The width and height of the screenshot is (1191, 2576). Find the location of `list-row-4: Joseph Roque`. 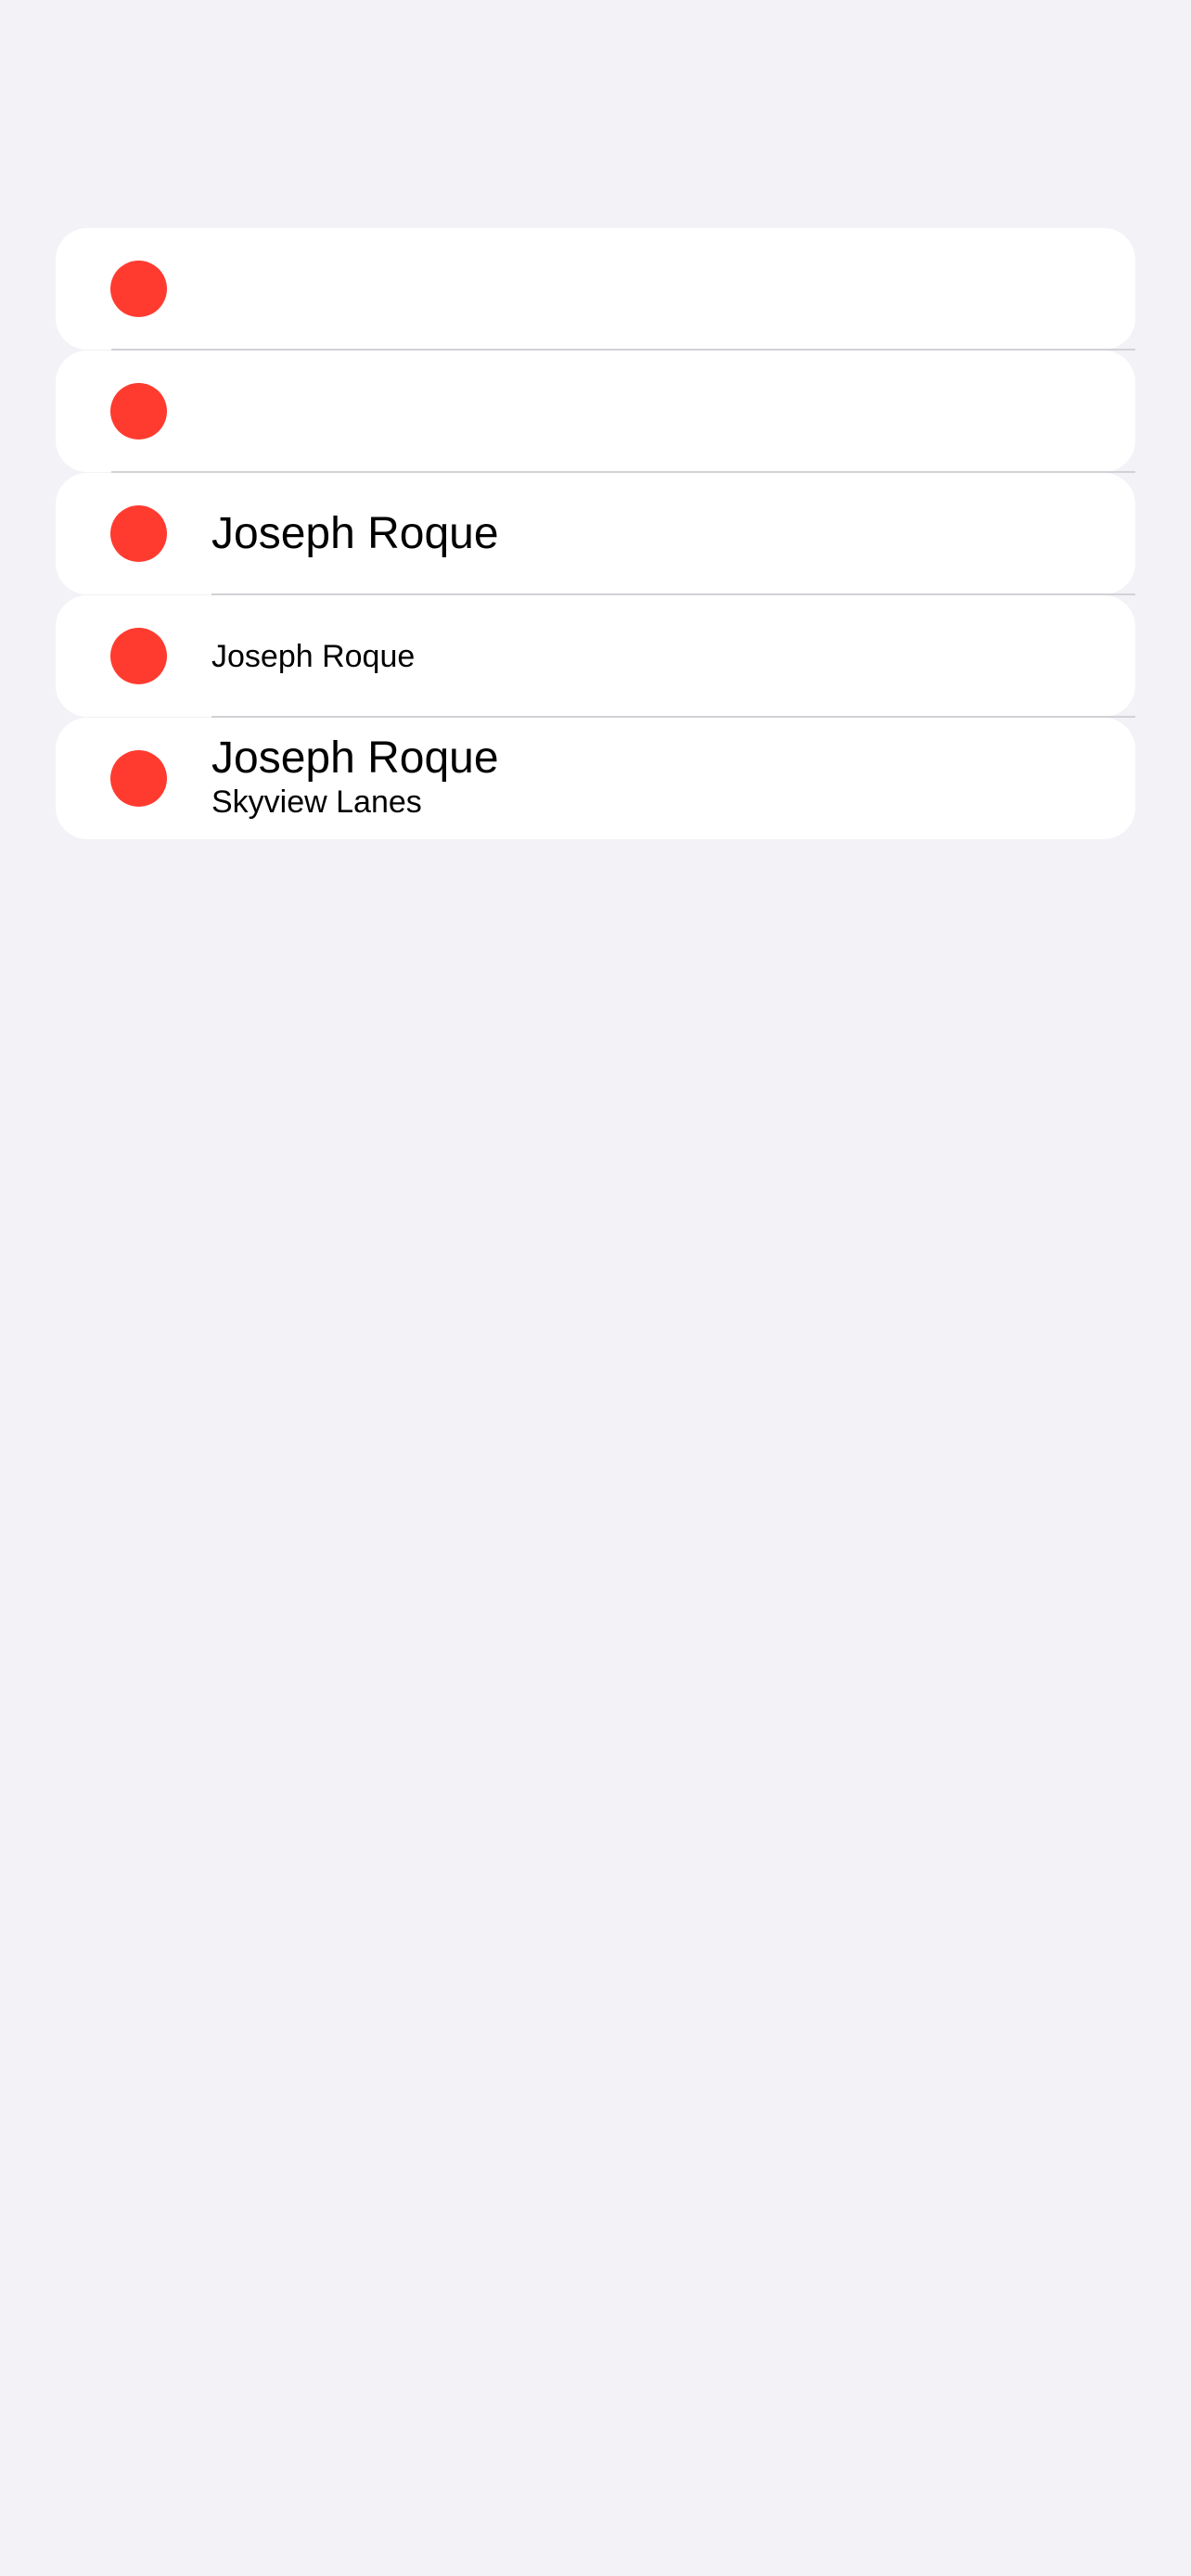

list-row-4: Joseph Roque is located at coordinates (595, 656).